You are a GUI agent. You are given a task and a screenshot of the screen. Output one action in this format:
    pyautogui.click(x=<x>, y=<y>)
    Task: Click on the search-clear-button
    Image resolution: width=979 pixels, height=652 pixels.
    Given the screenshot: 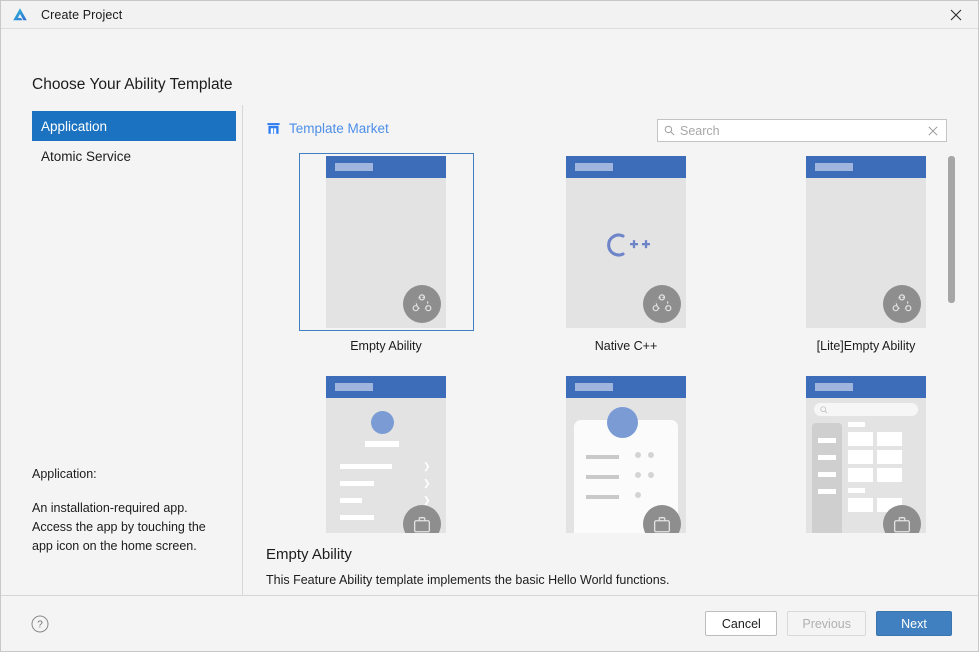 What is the action you would take?
    pyautogui.click(x=933, y=131)
    